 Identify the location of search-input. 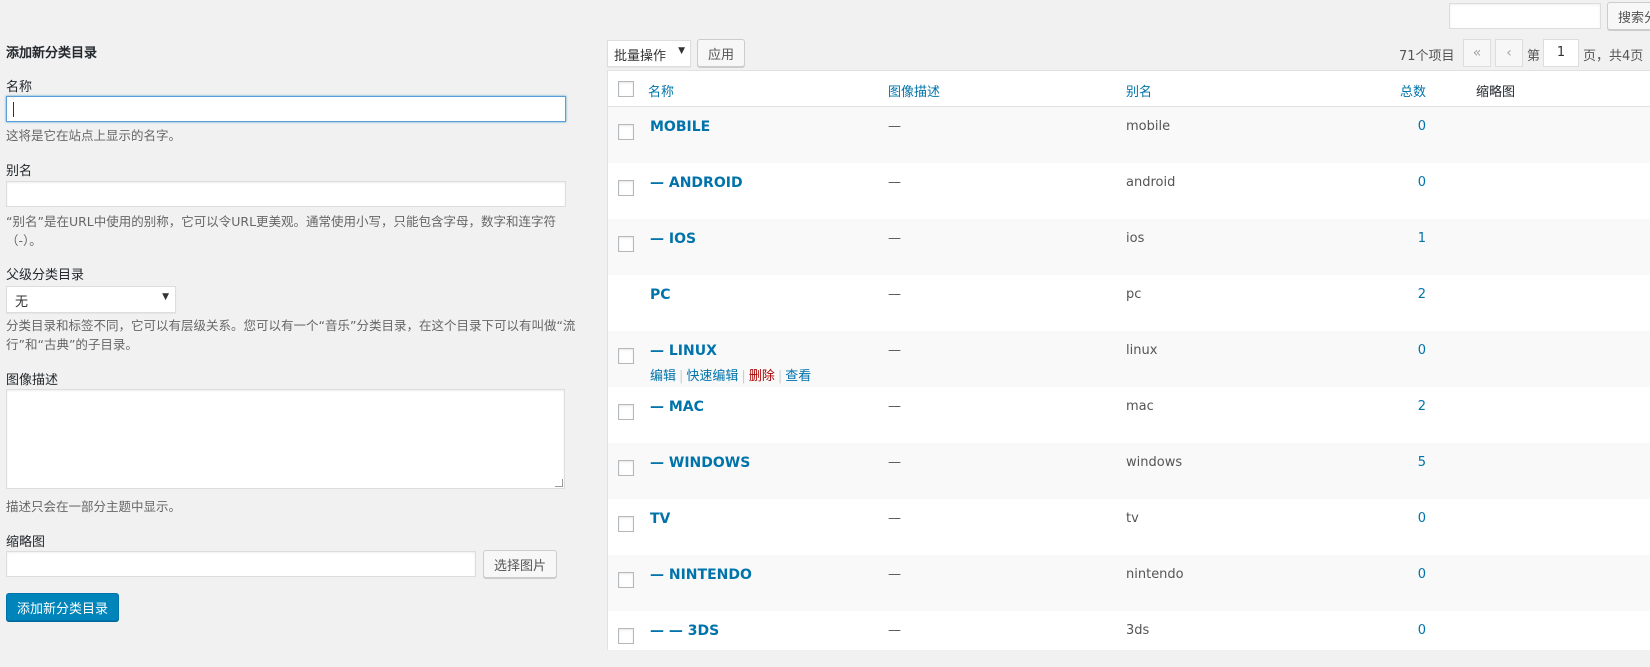
(1525, 16).